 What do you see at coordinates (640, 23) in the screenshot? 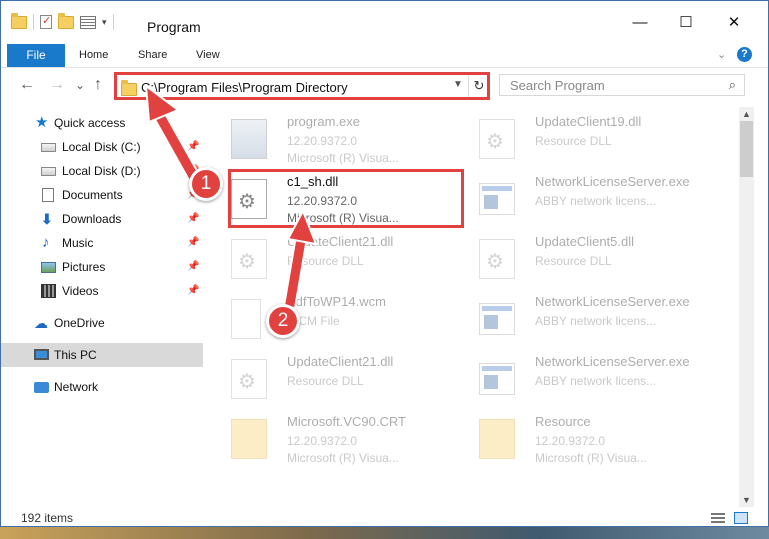
I see `minimize-button: —` at bounding box center [640, 23].